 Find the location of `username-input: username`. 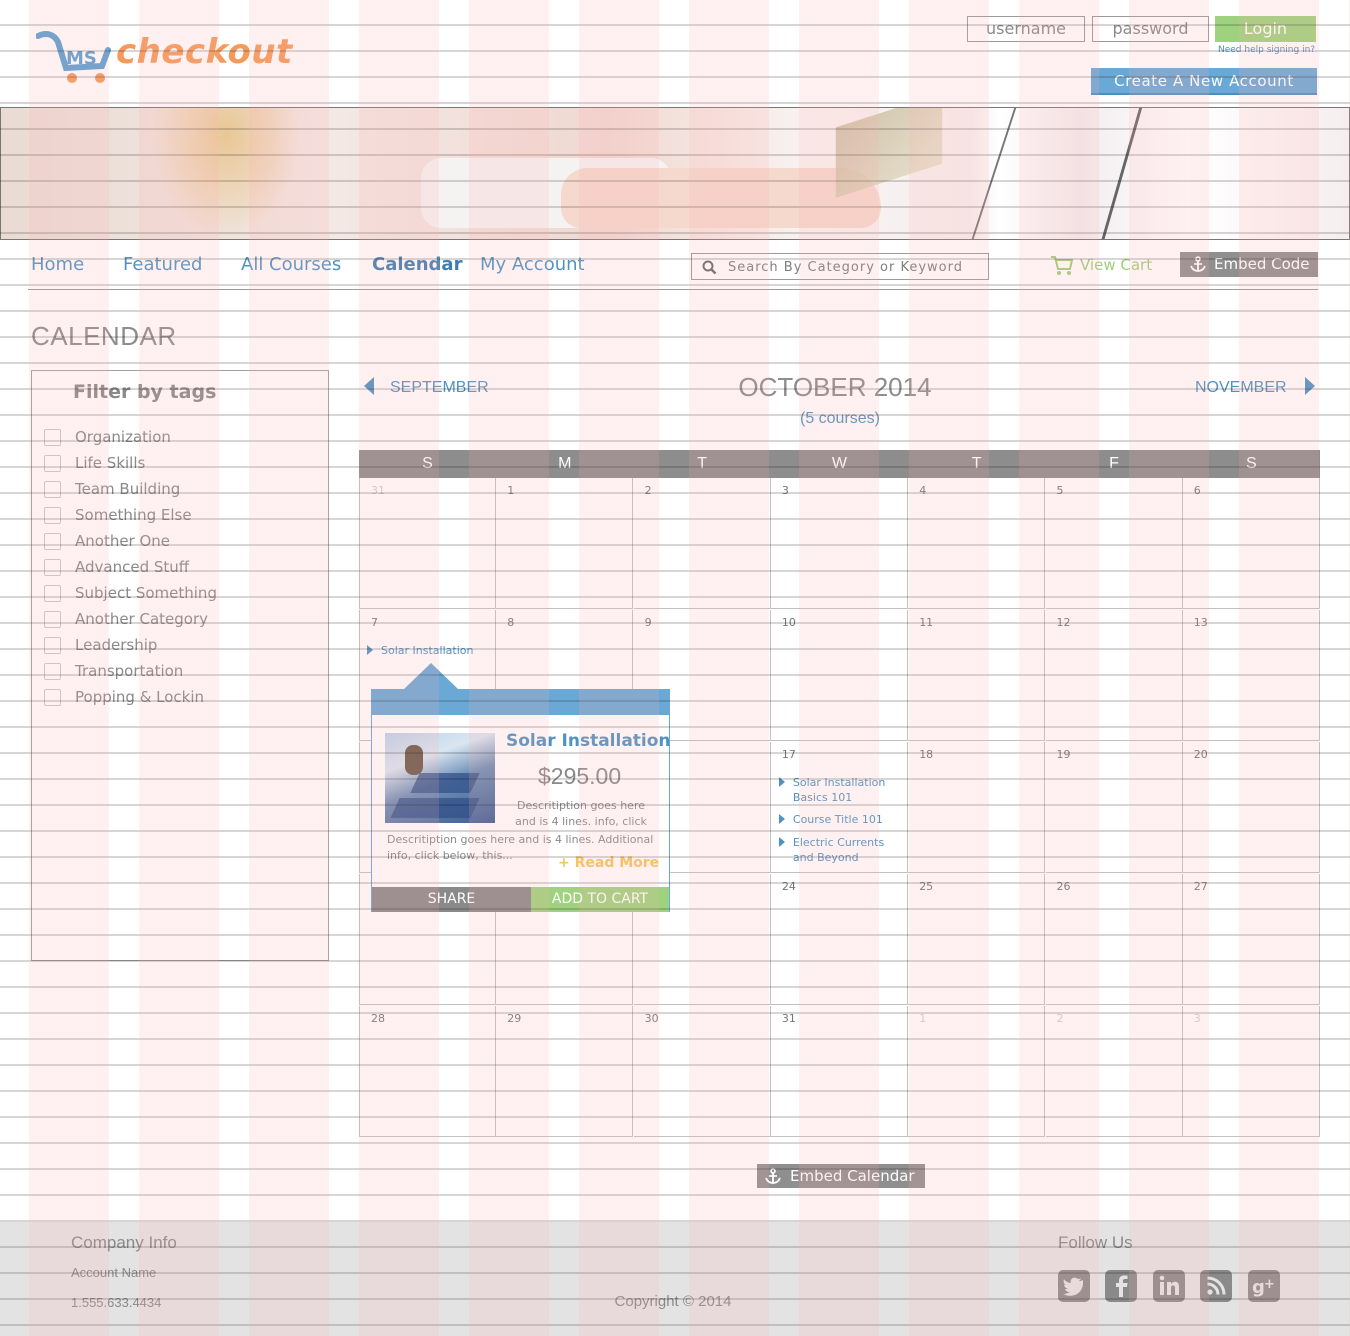

username-input: username is located at coordinates (1026, 29).